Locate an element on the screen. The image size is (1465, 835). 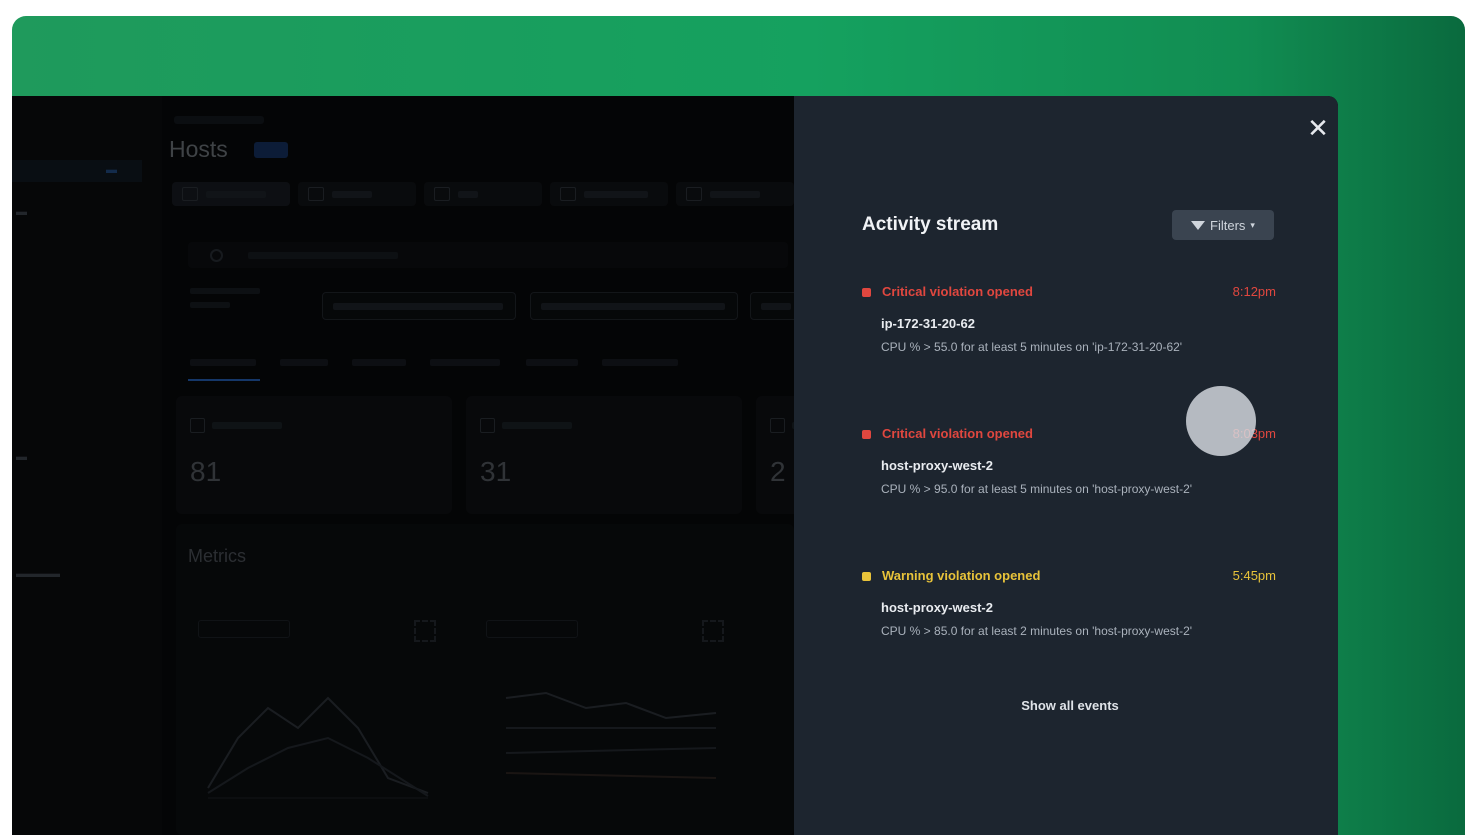
host-icon is located at coordinates (197, 425).